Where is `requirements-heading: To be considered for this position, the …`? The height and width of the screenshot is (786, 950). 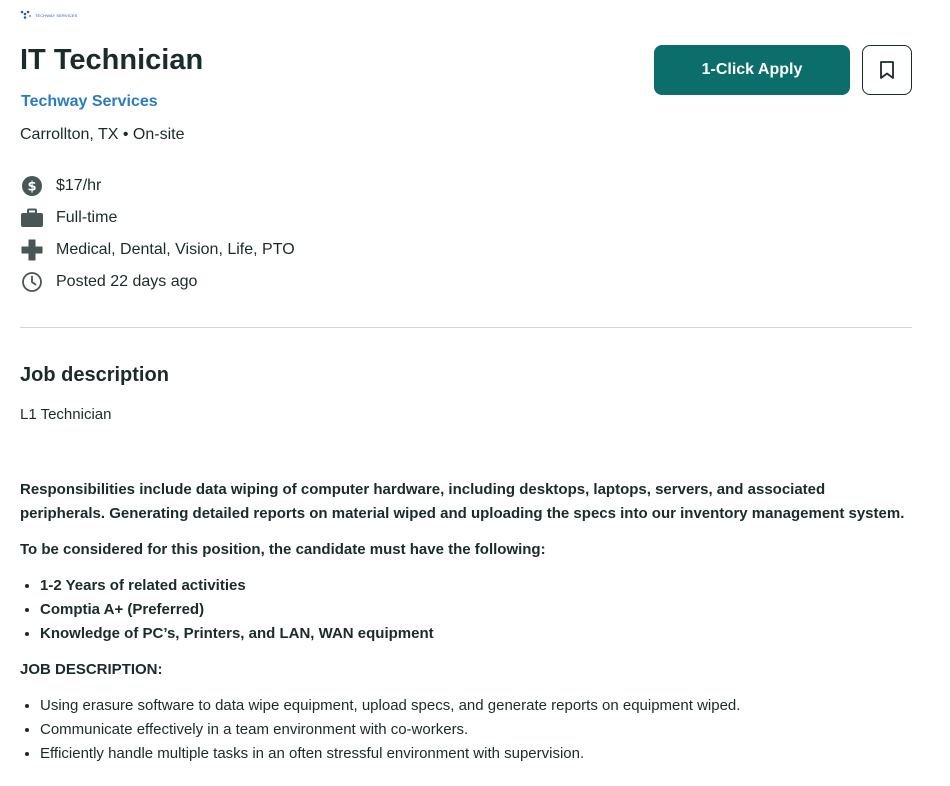 requirements-heading: To be considered for this position, the … is located at coordinates (283, 549).